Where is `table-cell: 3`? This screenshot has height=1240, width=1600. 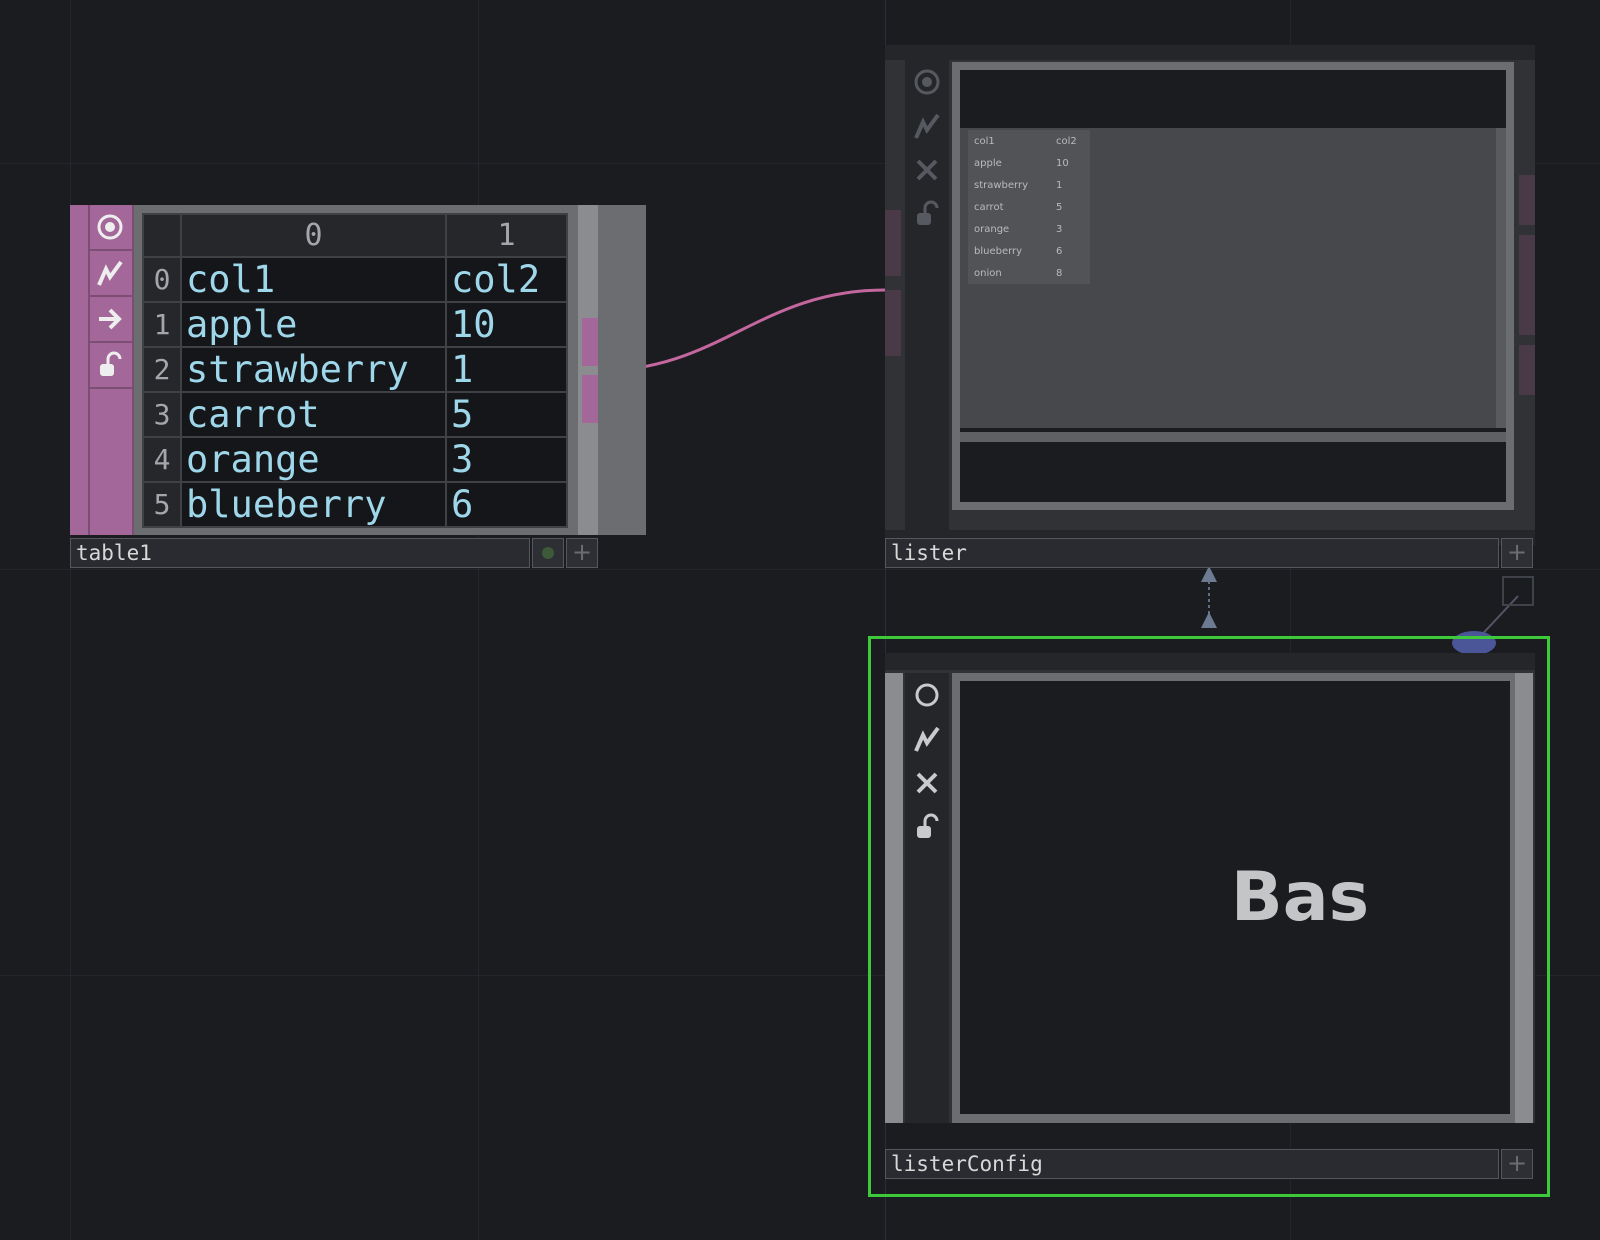
table-cell: 3 is located at coordinates (506, 459).